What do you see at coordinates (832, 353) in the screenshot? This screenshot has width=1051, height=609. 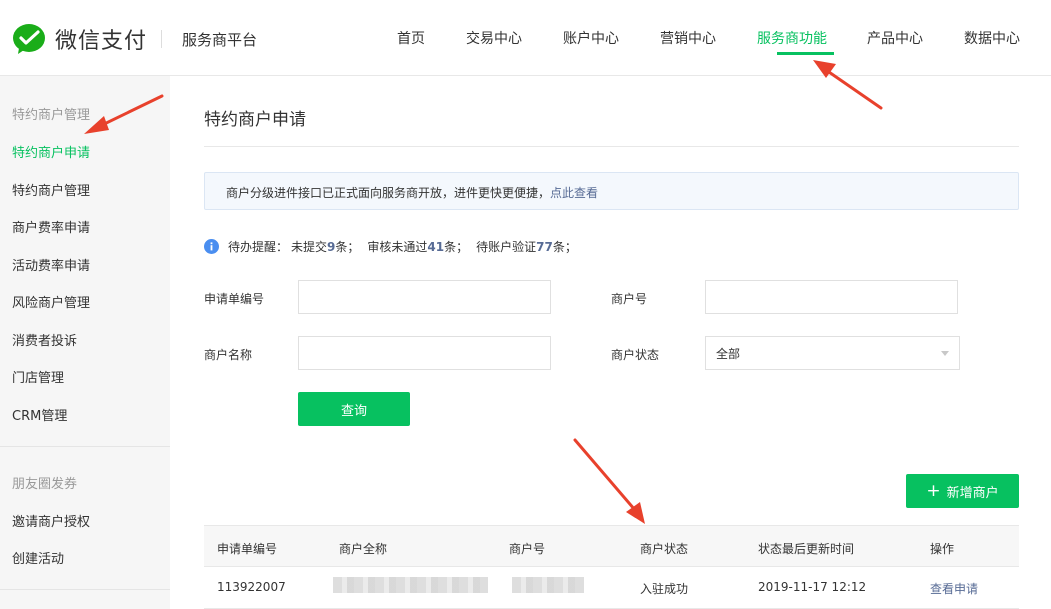 I see `merchant-status-select: 全部` at bounding box center [832, 353].